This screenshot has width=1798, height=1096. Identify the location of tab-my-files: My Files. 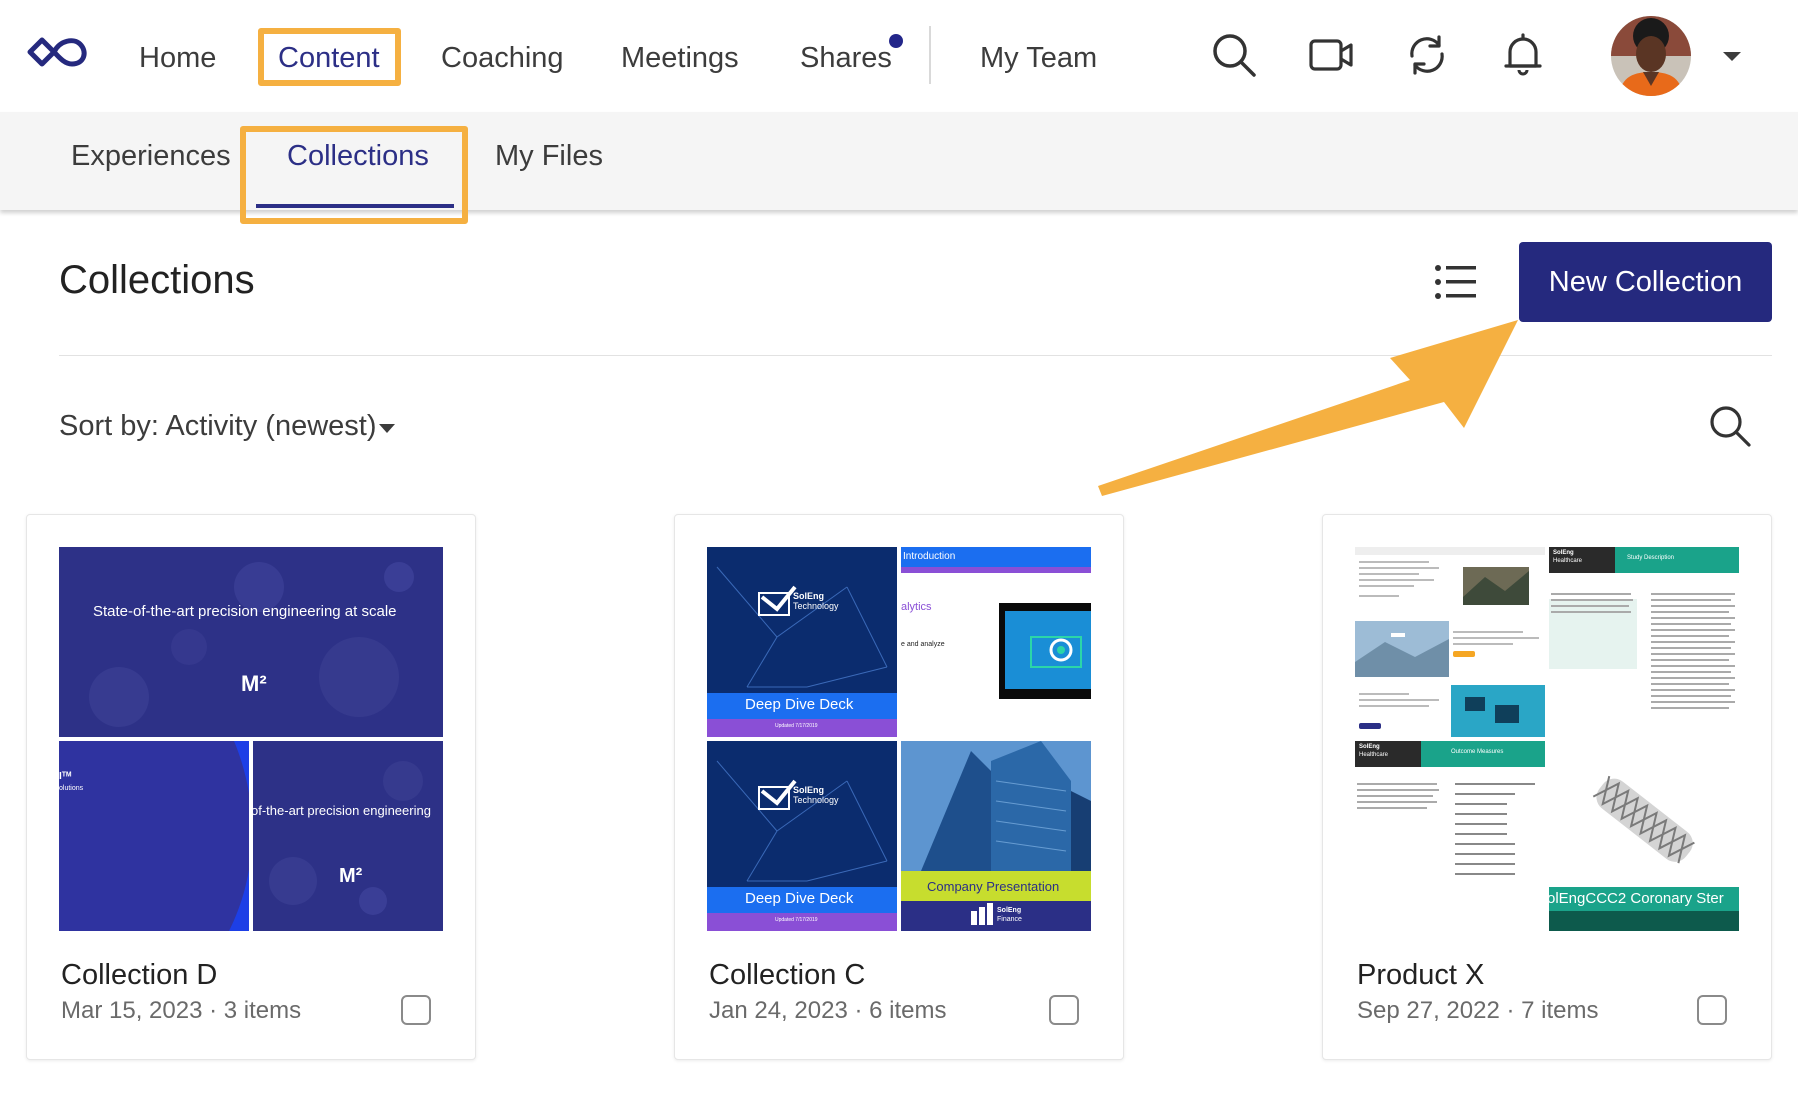
(549, 156).